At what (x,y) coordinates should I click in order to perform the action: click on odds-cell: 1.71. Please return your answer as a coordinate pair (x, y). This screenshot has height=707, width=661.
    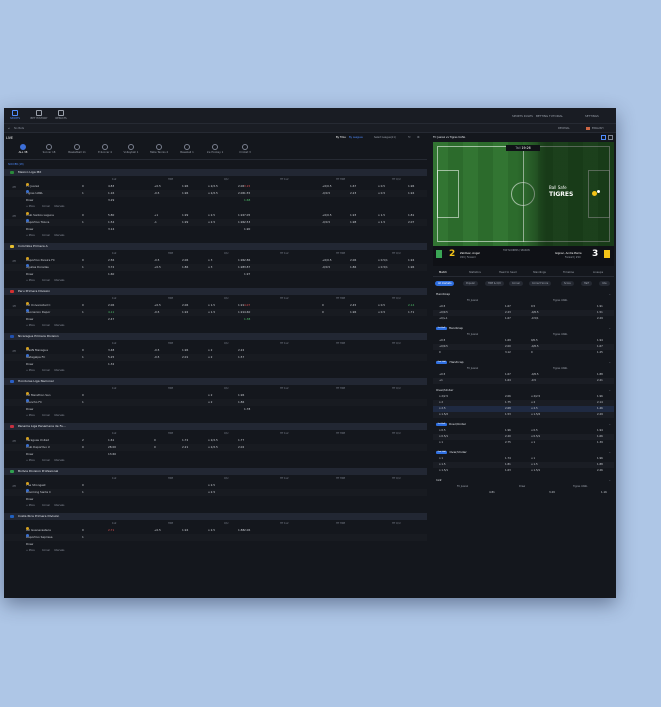
    Looking at the image, I should click on (411, 312).